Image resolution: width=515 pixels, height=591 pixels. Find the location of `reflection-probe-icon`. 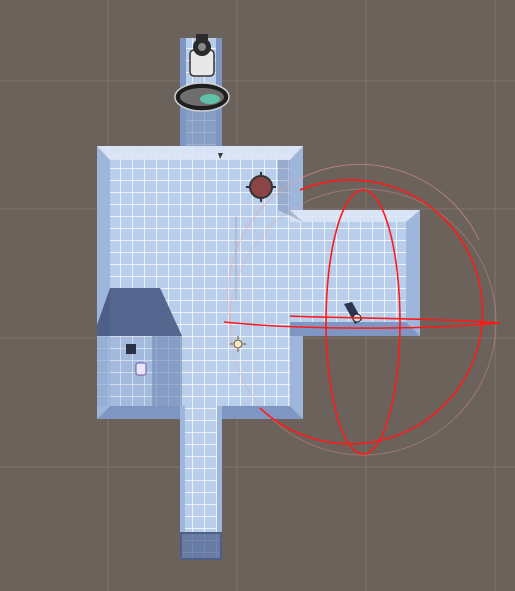

reflection-probe-icon is located at coordinates (202, 97).